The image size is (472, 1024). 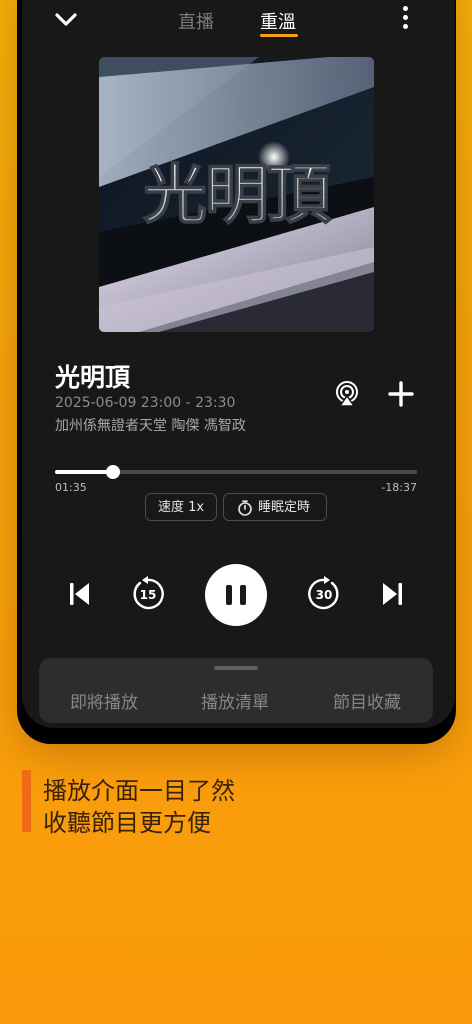 I want to click on add-icon, so click(x=401, y=394).